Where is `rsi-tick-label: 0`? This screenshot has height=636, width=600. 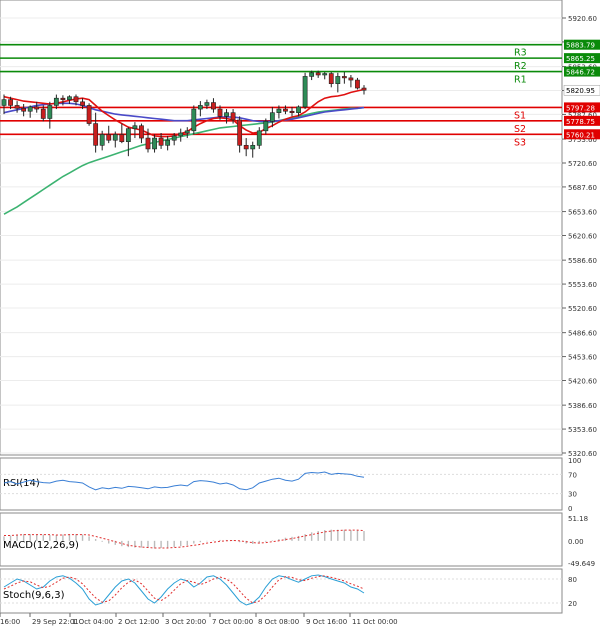 rsi-tick-label: 0 is located at coordinates (570, 509).